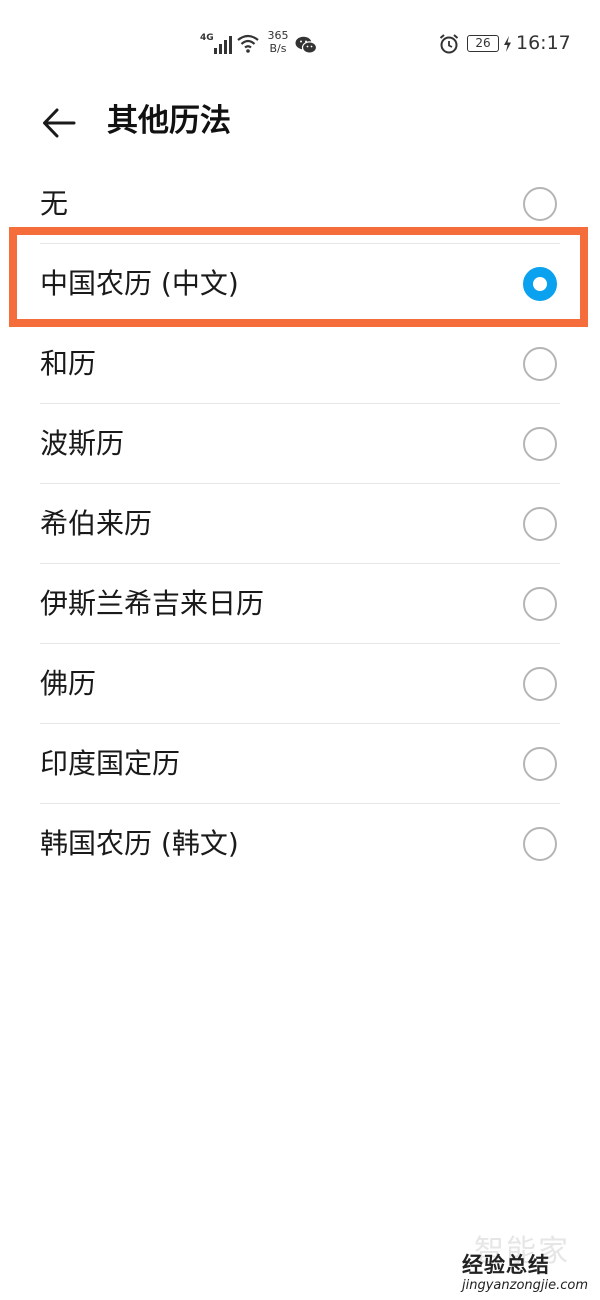  What do you see at coordinates (139, 843) in the screenshot?
I see `option-label: 韩国农历 (韩文)` at bounding box center [139, 843].